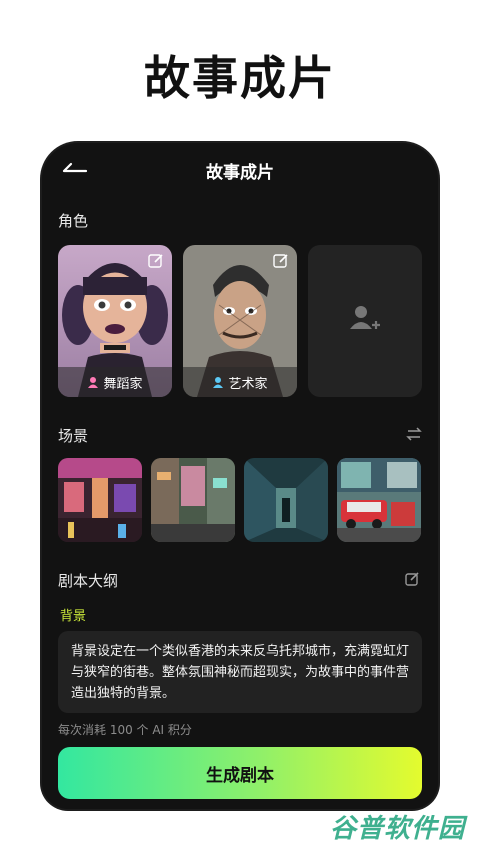 This screenshot has height=853, width=480. What do you see at coordinates (123, 384) in the screenshot?
I see `character-name: 舞蹈家` at bounding box center [123, 384].